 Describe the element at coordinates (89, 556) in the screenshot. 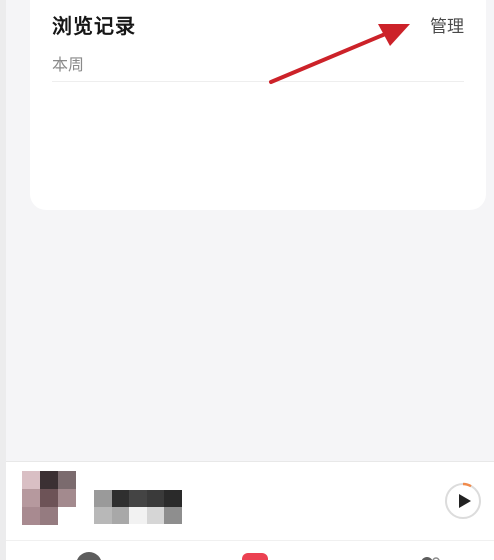

I see `home-icon` at that location.